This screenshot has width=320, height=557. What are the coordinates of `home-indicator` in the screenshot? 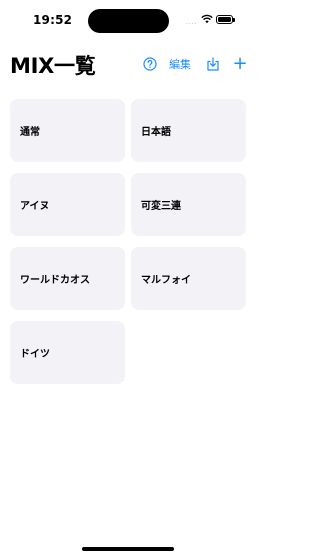 It's located at (128, 549).